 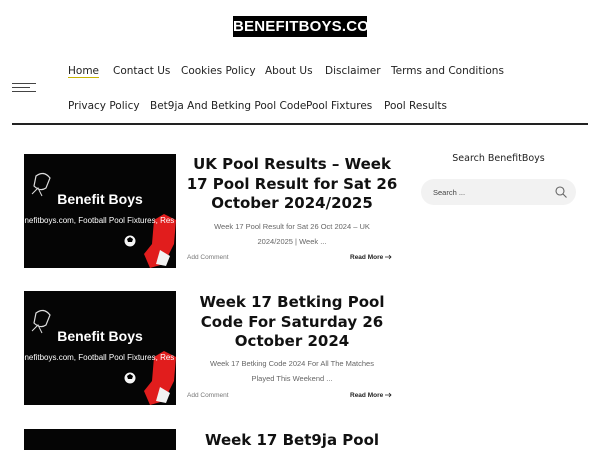 I want to click on nav-item-contact-us: Contact Us, so click(x=141, y=71).